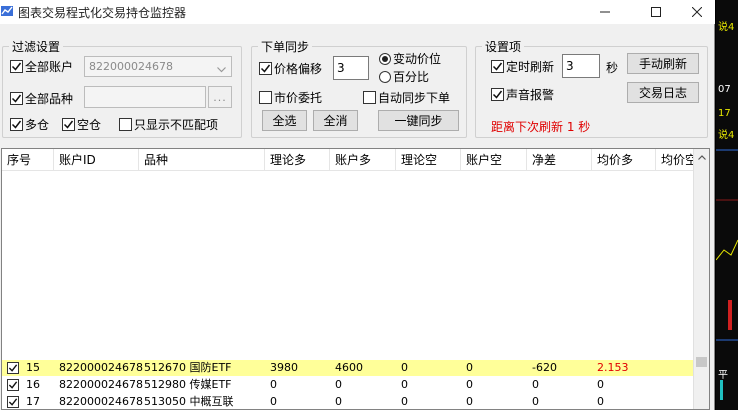 The width and height of the screenshot is (738, 410). What do you see at coordinates (701, 362) in the screenshot?
I see `scrollbar-thumb` at bounding box center [701, 362].